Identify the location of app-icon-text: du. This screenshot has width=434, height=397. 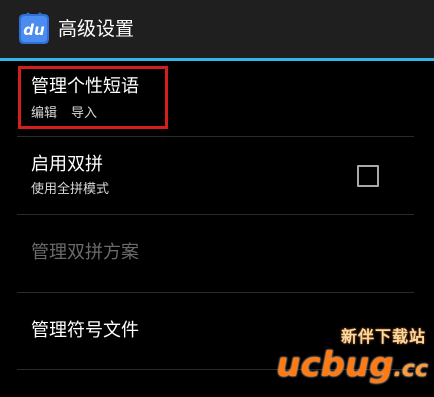
(34, 30).